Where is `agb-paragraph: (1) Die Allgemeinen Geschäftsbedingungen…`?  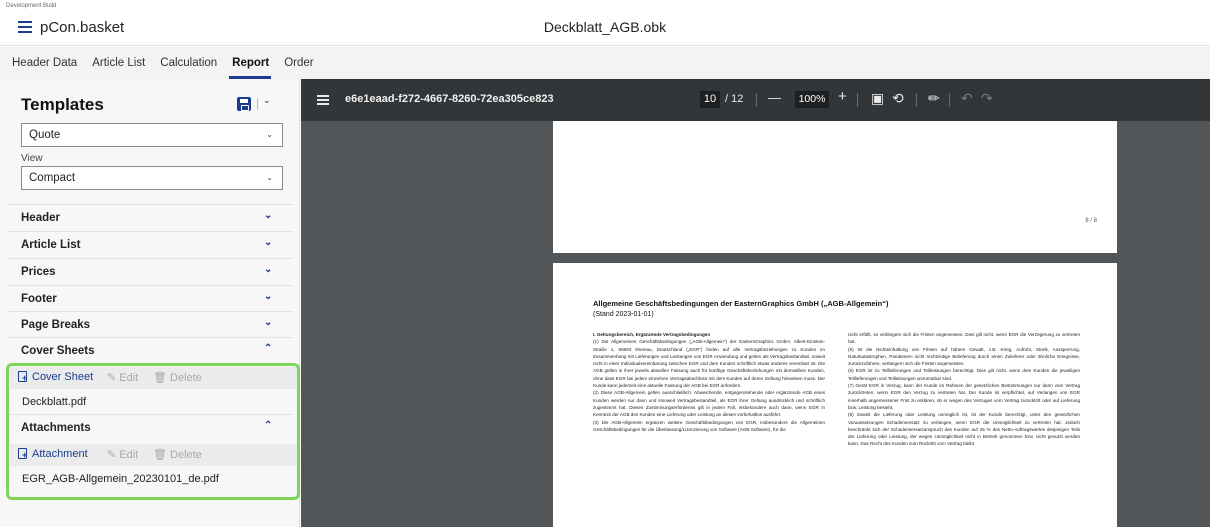
agb-paragraph: (1) Die Allgemeinen Geschäftsbedingungen… is located at coordinates (709, 364).